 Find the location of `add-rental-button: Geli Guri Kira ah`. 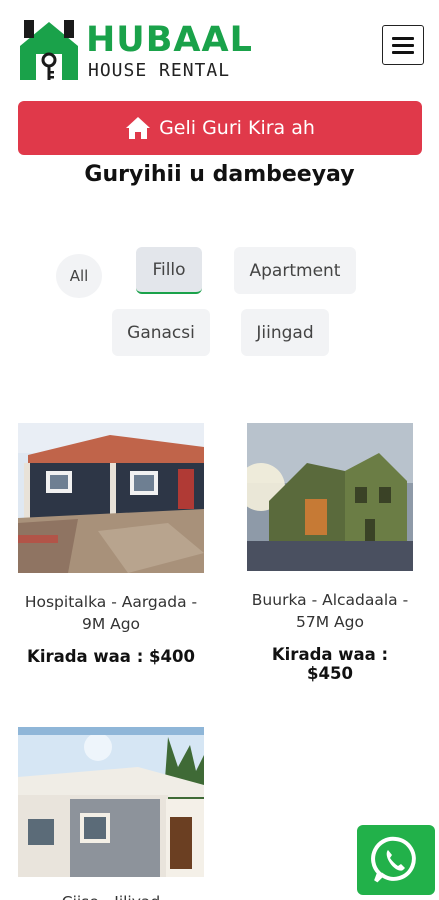

add-rental-button: Geli Guri Kira ah is located at coordinates (220, 128).